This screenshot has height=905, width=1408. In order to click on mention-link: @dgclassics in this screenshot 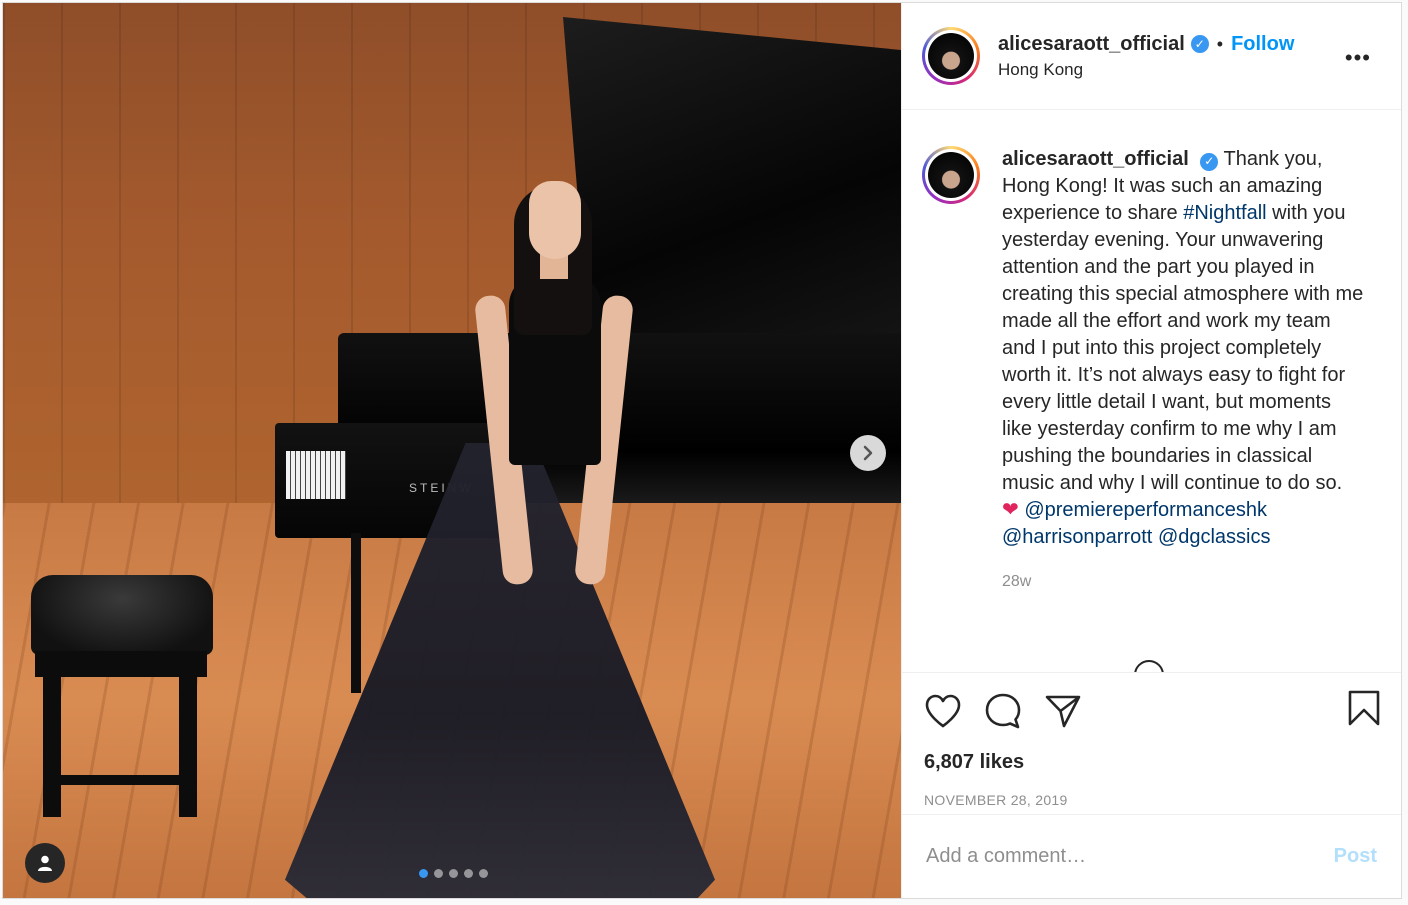, I will do `click(1214, 537)`.